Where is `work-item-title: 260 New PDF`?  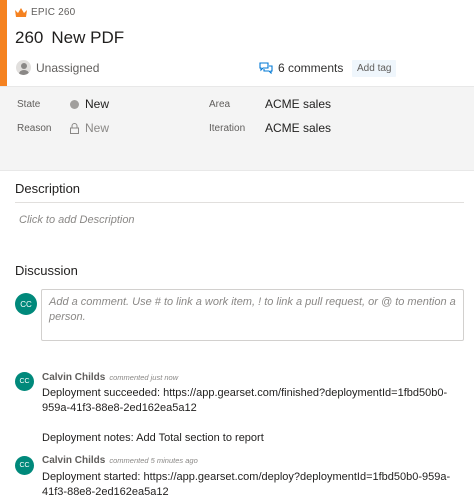
work-item-title: 260 New PDF is located at coordinates (69, 38).